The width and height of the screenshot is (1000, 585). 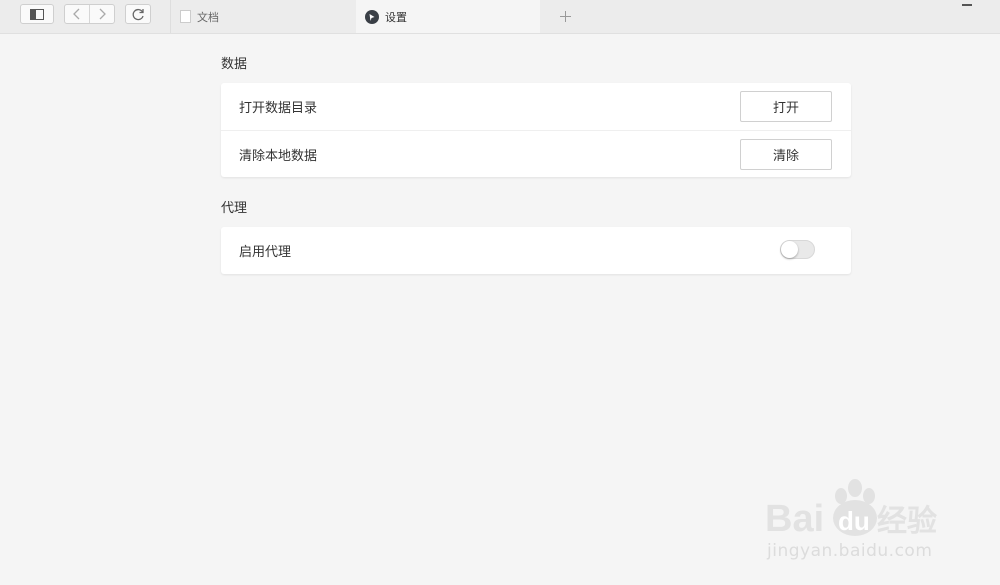 What do you see at coordinates (448, 16) in the screenshot?
I see `tab-settings: 设置` at bounding box center [448, 16].